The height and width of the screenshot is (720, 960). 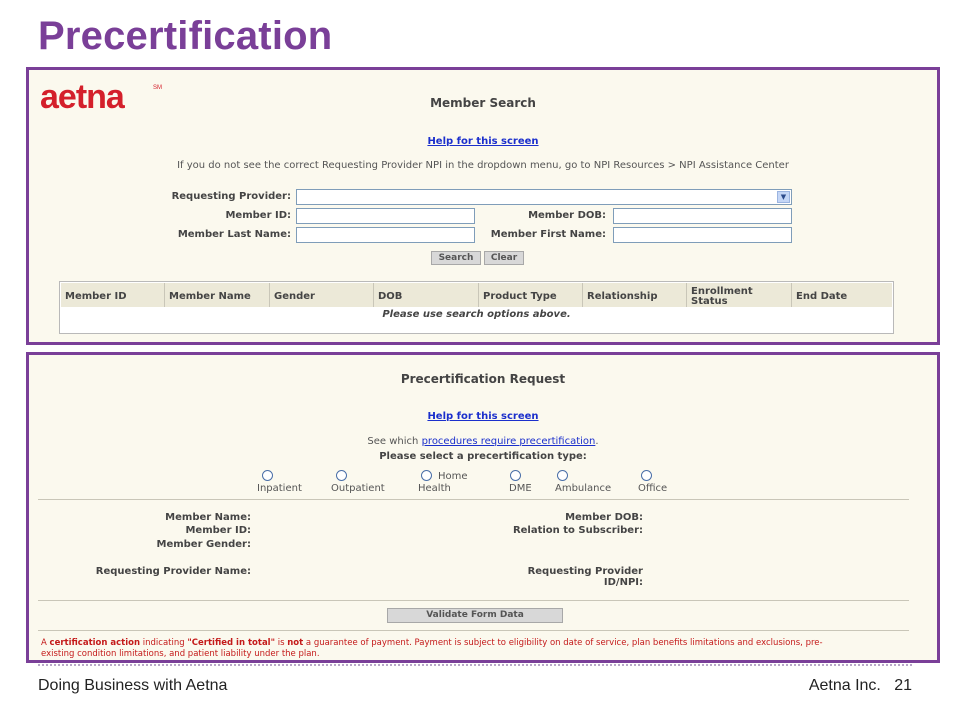 I want to click on aetna-logo-mark: SM, so click(x=157, y=88).